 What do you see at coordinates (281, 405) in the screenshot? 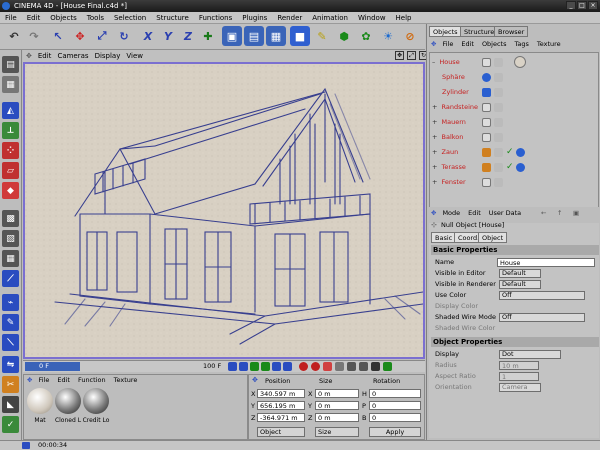
I see `position-y-field: 656.195 m` at bounding box center [281, 405].